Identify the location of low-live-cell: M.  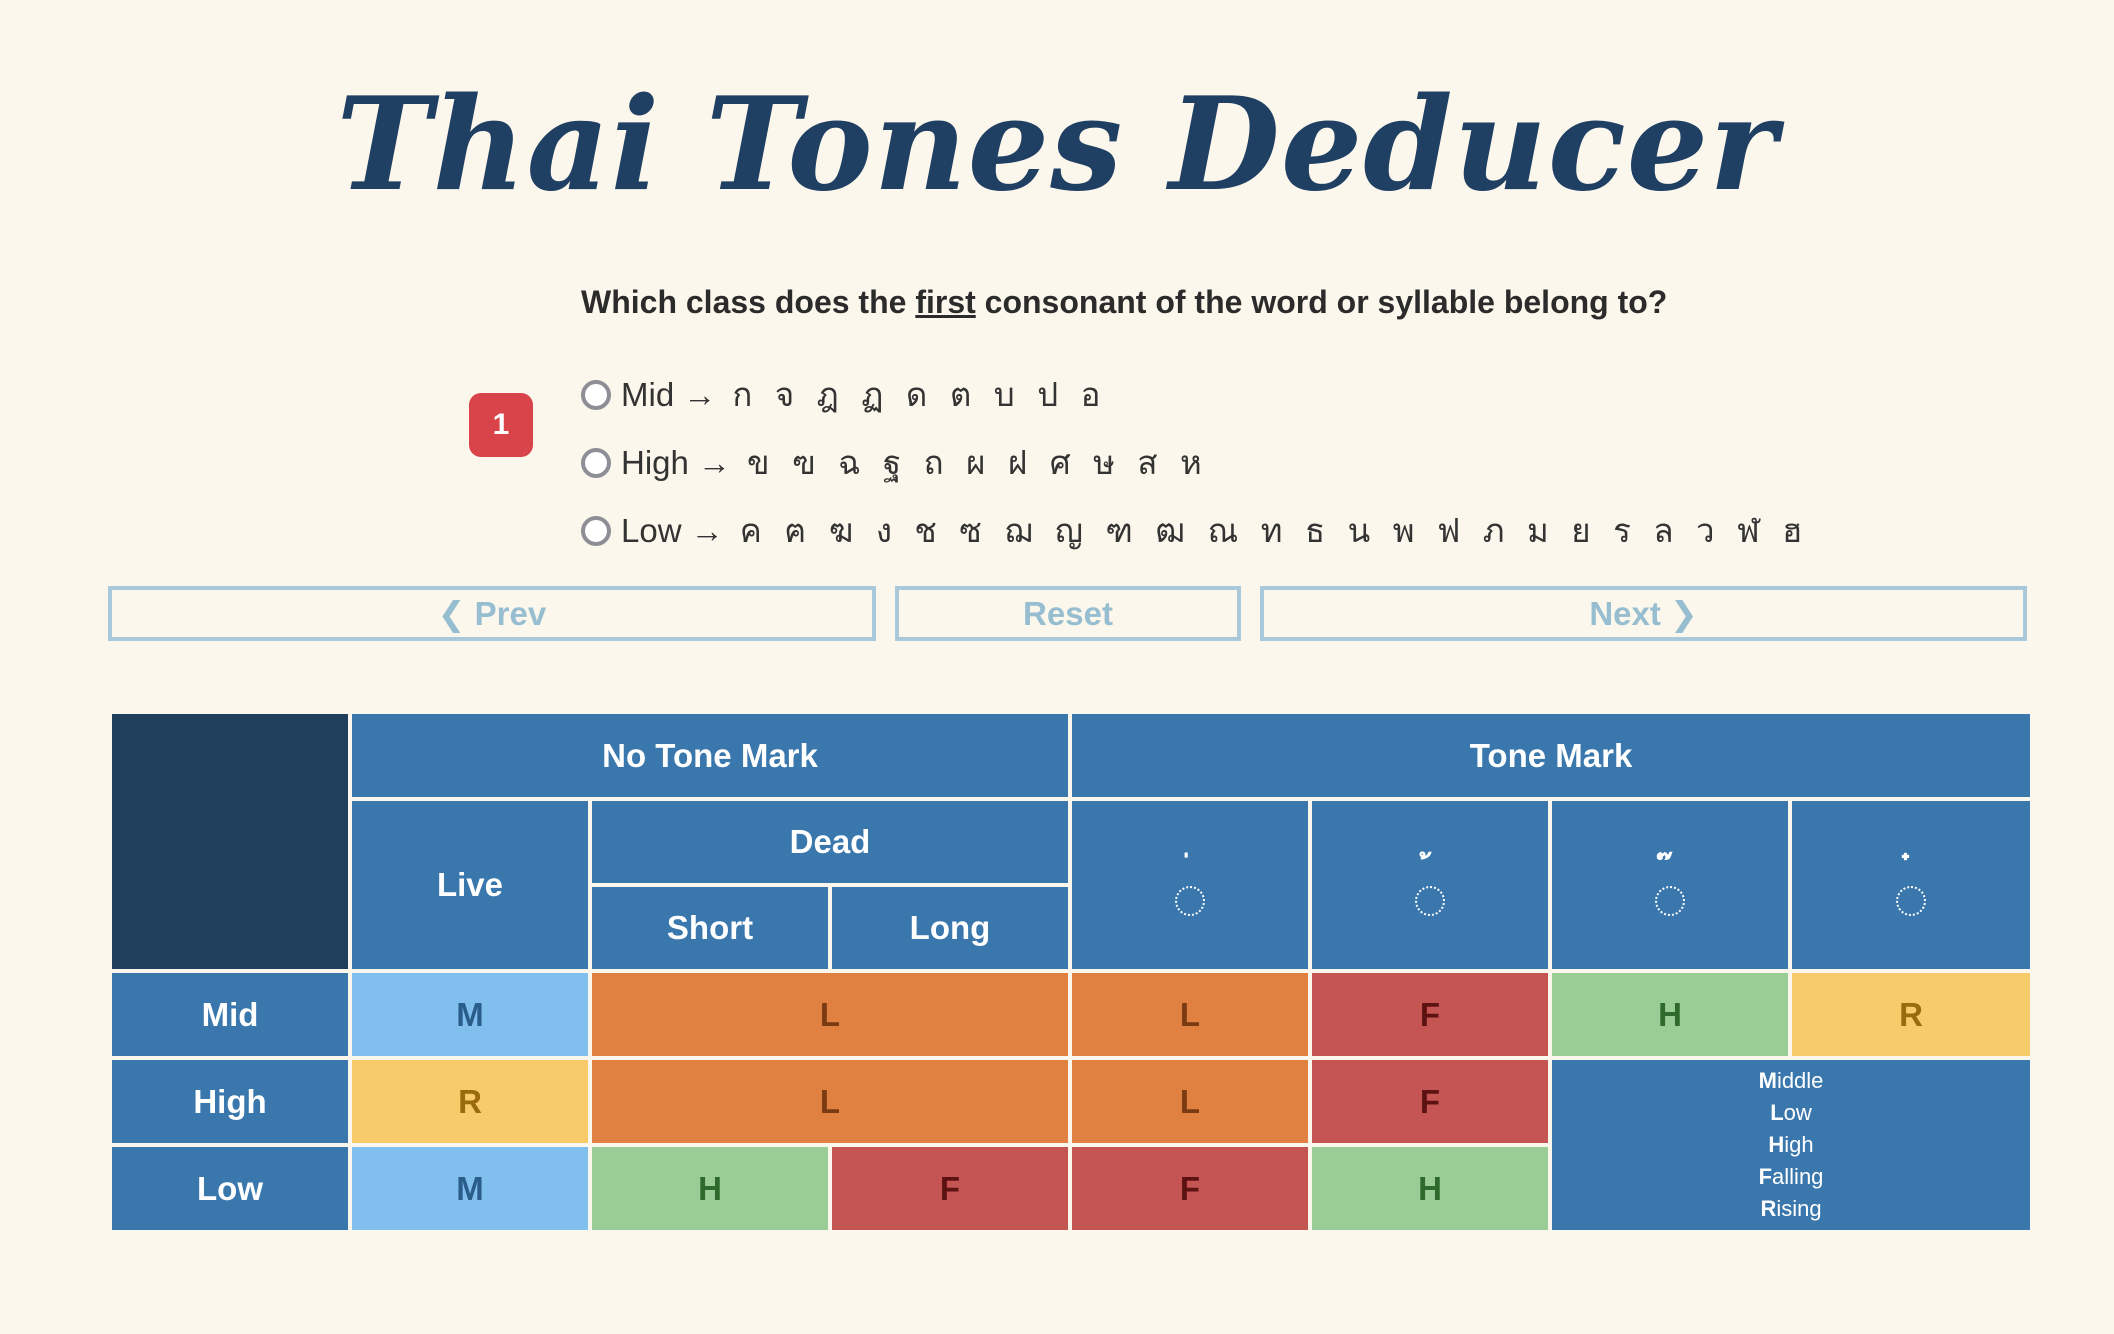
(470, 1188).